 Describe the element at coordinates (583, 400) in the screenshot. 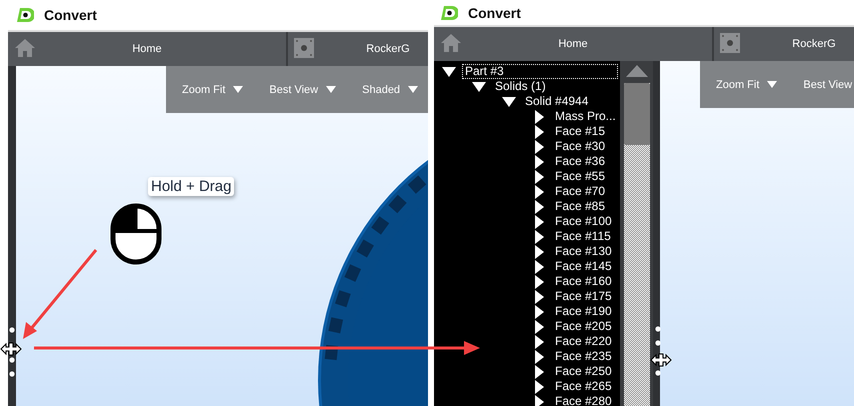

I see `tree-item: Face #280` at that location.